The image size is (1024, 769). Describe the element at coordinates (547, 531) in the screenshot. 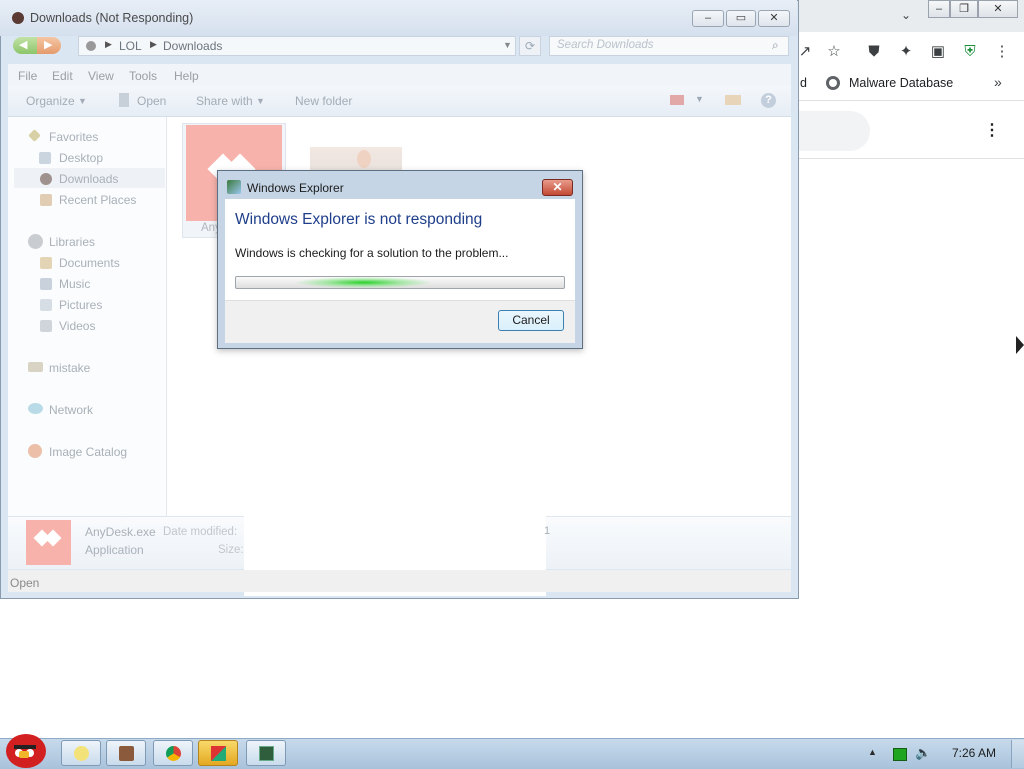

I see `details-trailing: 1` at that location.